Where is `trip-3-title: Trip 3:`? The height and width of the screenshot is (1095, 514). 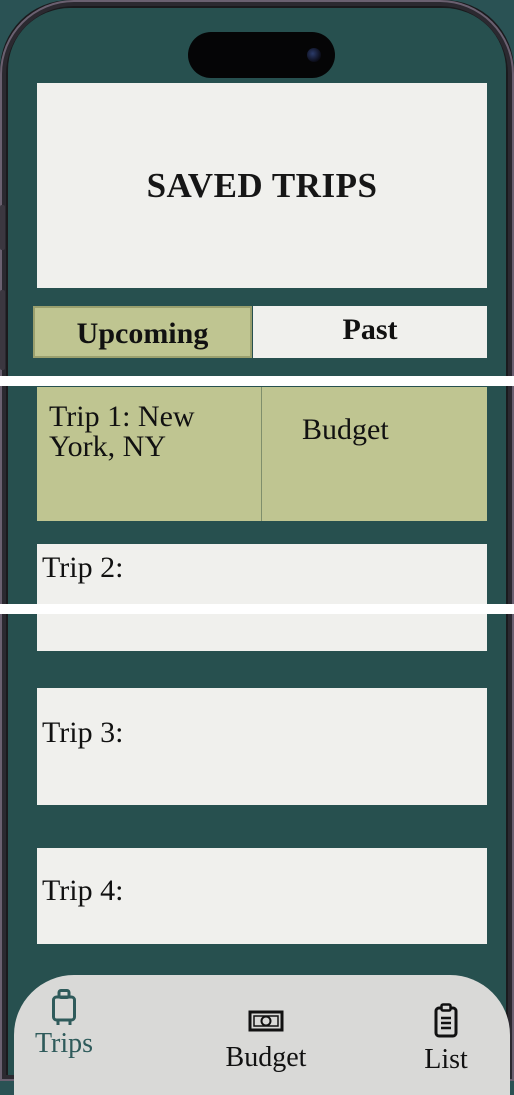
trip-3-title: Trip 3: is located at coordinates (83, 732).